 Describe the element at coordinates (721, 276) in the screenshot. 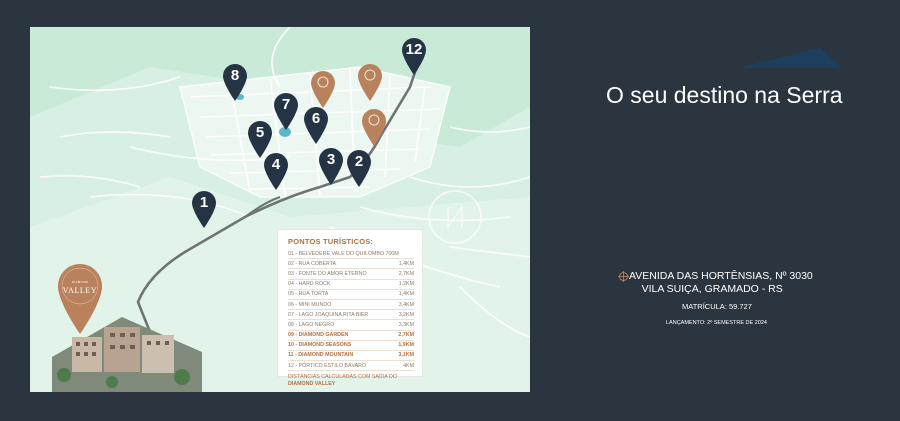

I see `address-street: AVENIDA DAS HORTÊNSIAS, Nº 3030` at that location.